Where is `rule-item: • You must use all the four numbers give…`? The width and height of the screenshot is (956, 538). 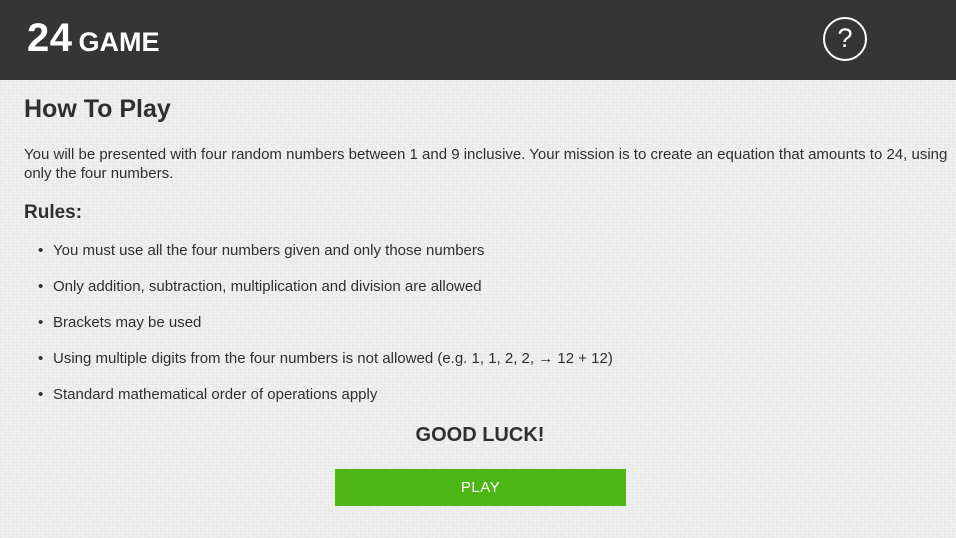 rule-item: • You must use all the four numbers give… is located at coordinates (325, 259).